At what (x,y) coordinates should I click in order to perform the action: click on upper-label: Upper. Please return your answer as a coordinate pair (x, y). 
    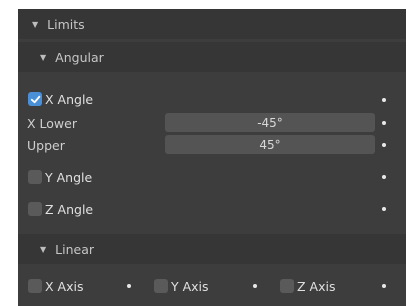
    Looking at the image, I should click on (46, 145).